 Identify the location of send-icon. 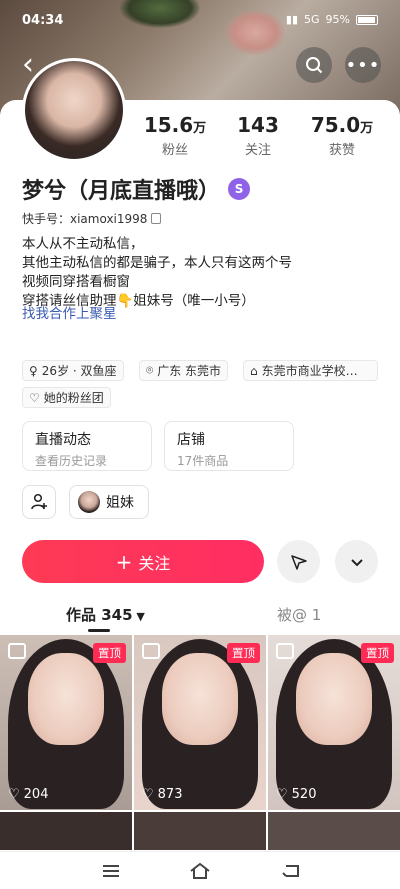
(298, 562).